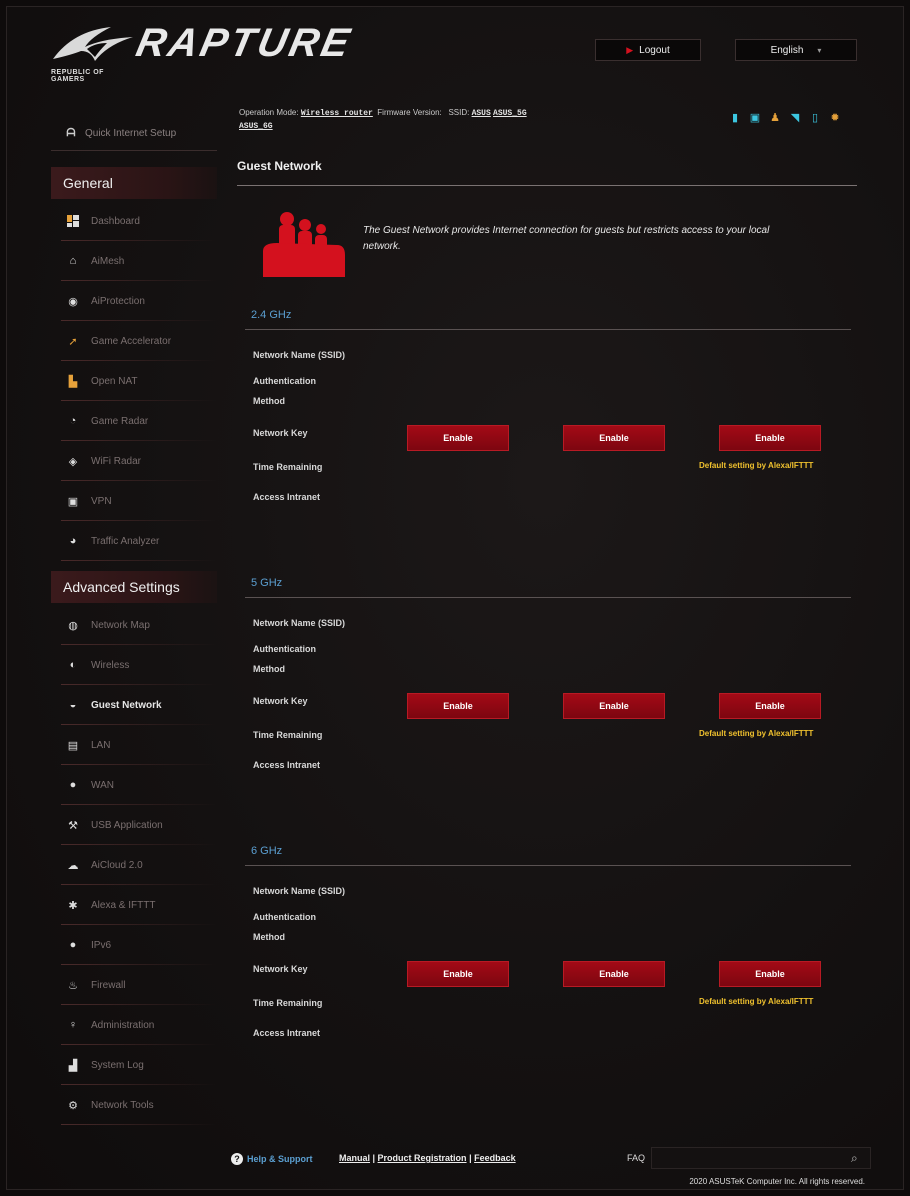 The image size is (910, 1196). What do you see at coordinates (271, 315) in the screenshot?
I see `band-title: 2.4 GHz` at bounding box center [271, 315].